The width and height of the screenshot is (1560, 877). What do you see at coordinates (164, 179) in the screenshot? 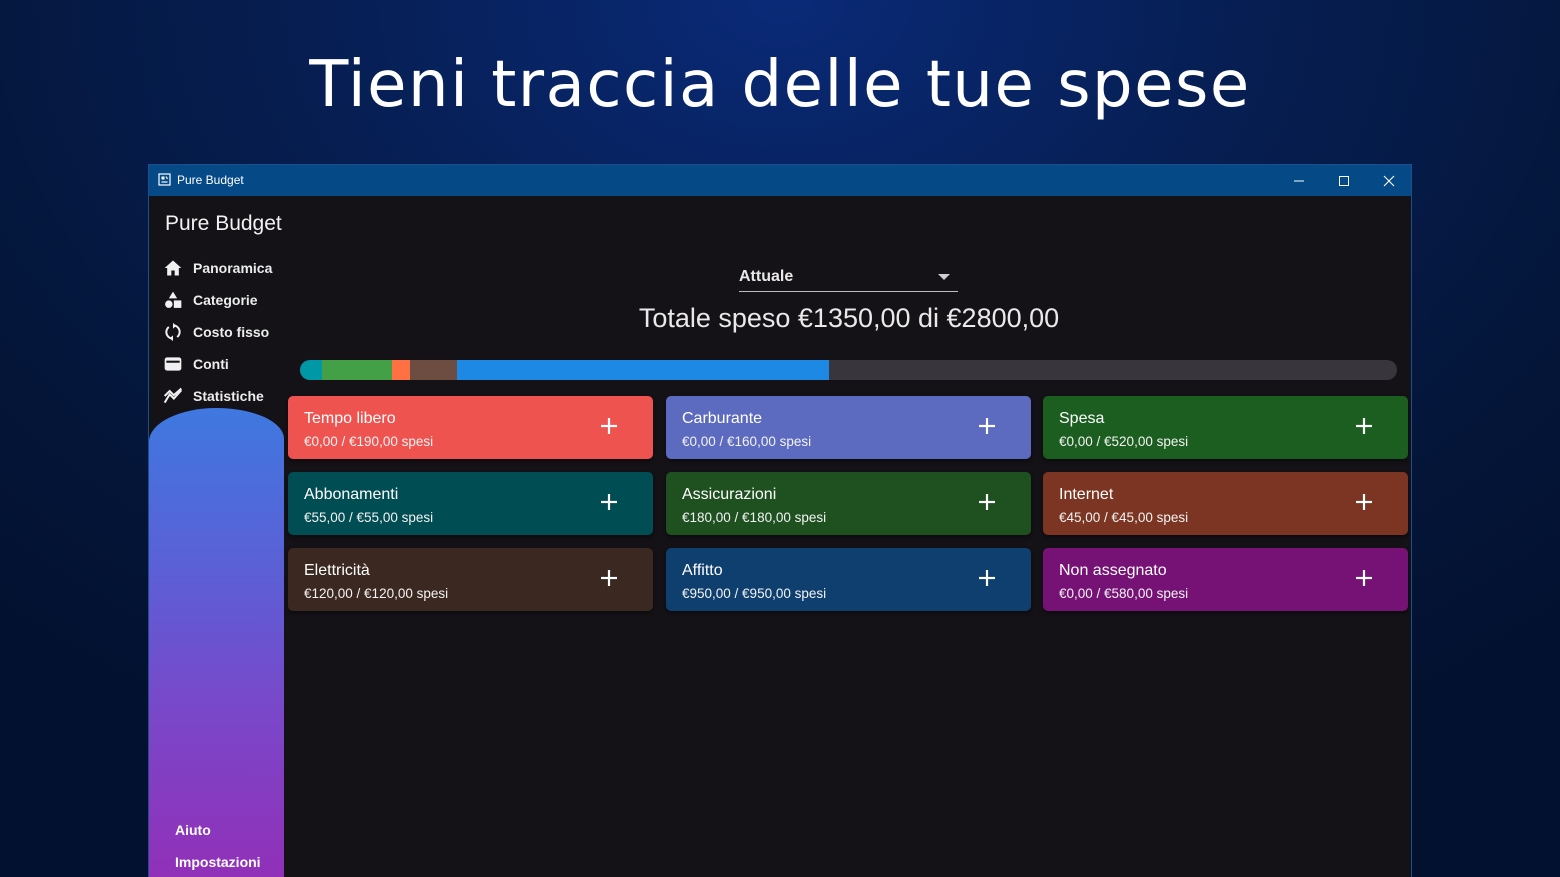
I see `app-logo-icon` at bounding box center [164, 179].